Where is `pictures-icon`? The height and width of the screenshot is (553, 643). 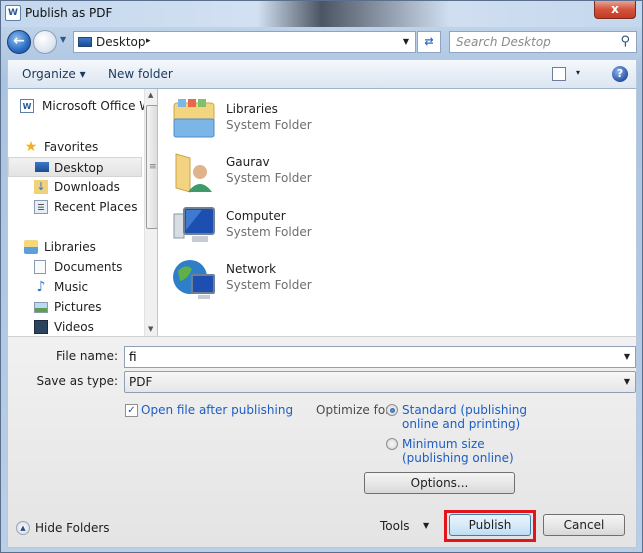 pictures-icon is located at coordinates (41, 307).